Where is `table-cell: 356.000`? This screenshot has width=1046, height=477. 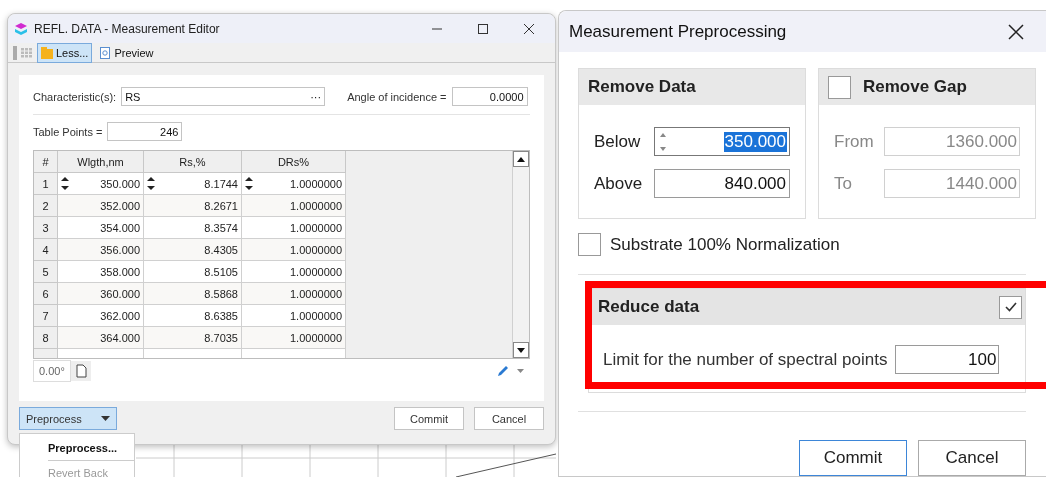 table-cell: 356.000 is located at coordinates (101, 250).